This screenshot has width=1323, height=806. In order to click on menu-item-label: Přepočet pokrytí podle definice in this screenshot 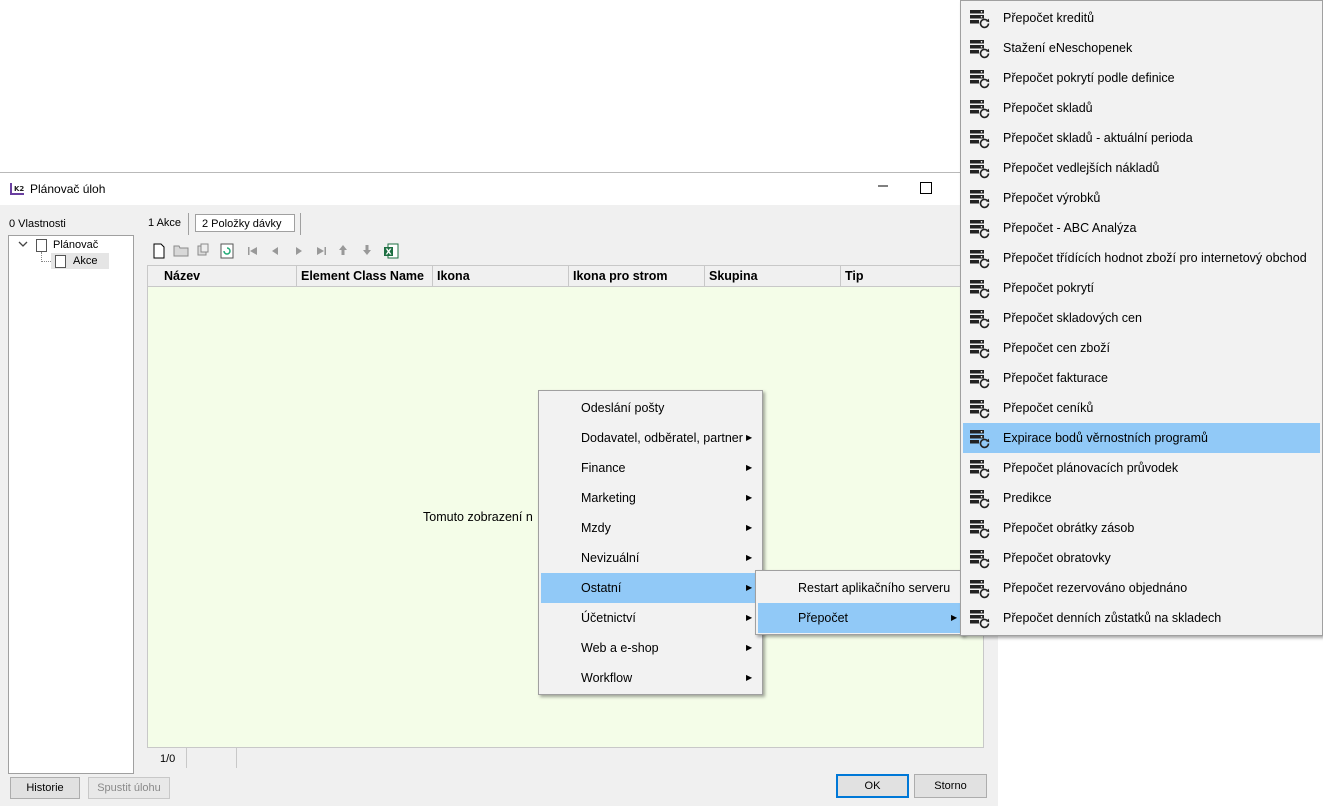, I will do `click(1089, 78)`.